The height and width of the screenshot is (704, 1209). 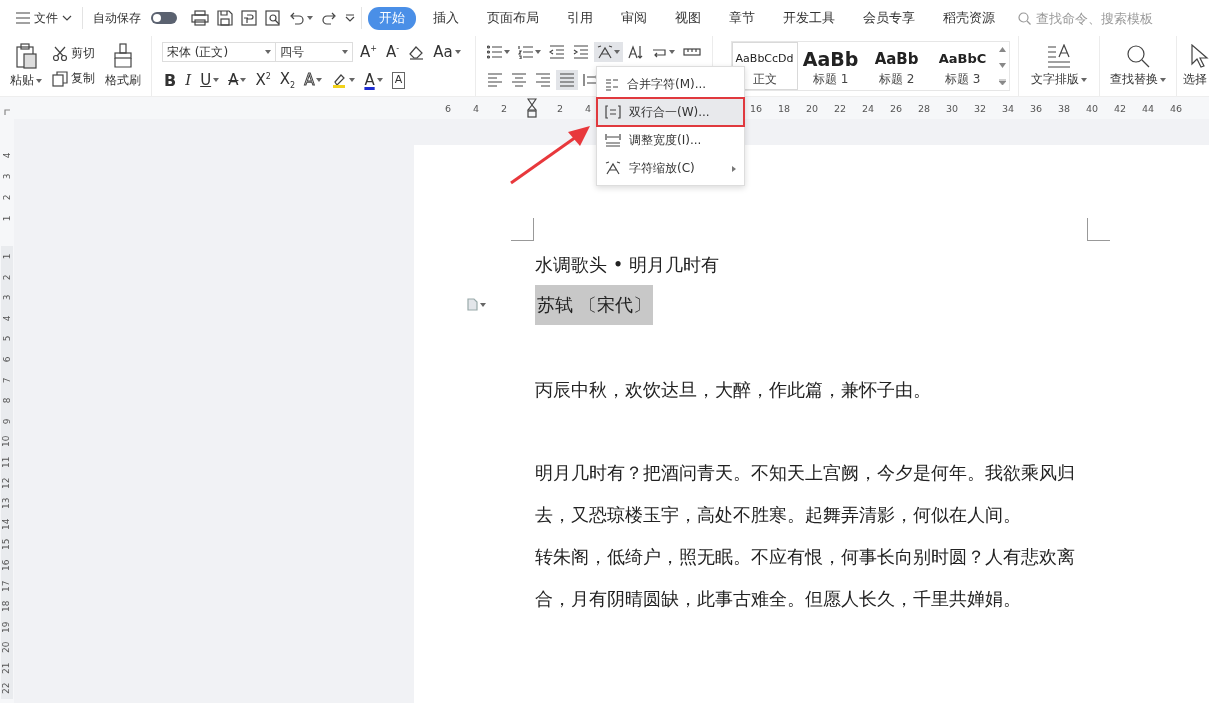 What do you see at coordinates (1002, 65) in the screenshot?
I see `scroll-down-icon` at bounding box center [1002, 65].